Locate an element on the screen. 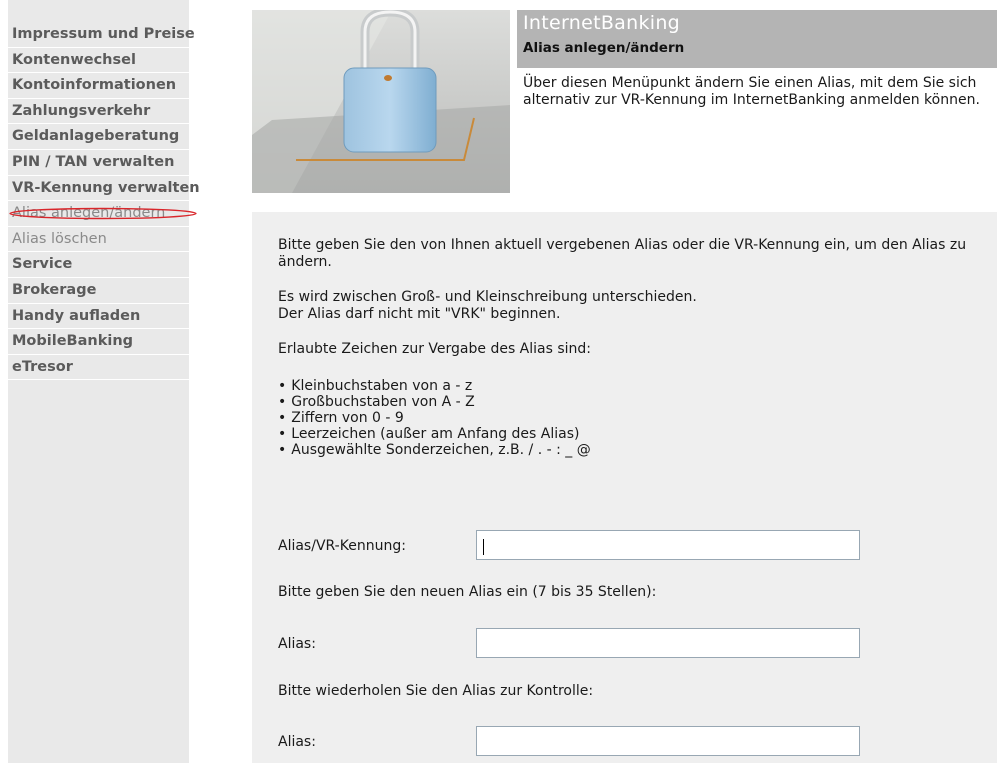 The height and width of the screenshot is (763, 997). list-item: Großbuchstaben von A - Z is located at coordinates (628, 402).